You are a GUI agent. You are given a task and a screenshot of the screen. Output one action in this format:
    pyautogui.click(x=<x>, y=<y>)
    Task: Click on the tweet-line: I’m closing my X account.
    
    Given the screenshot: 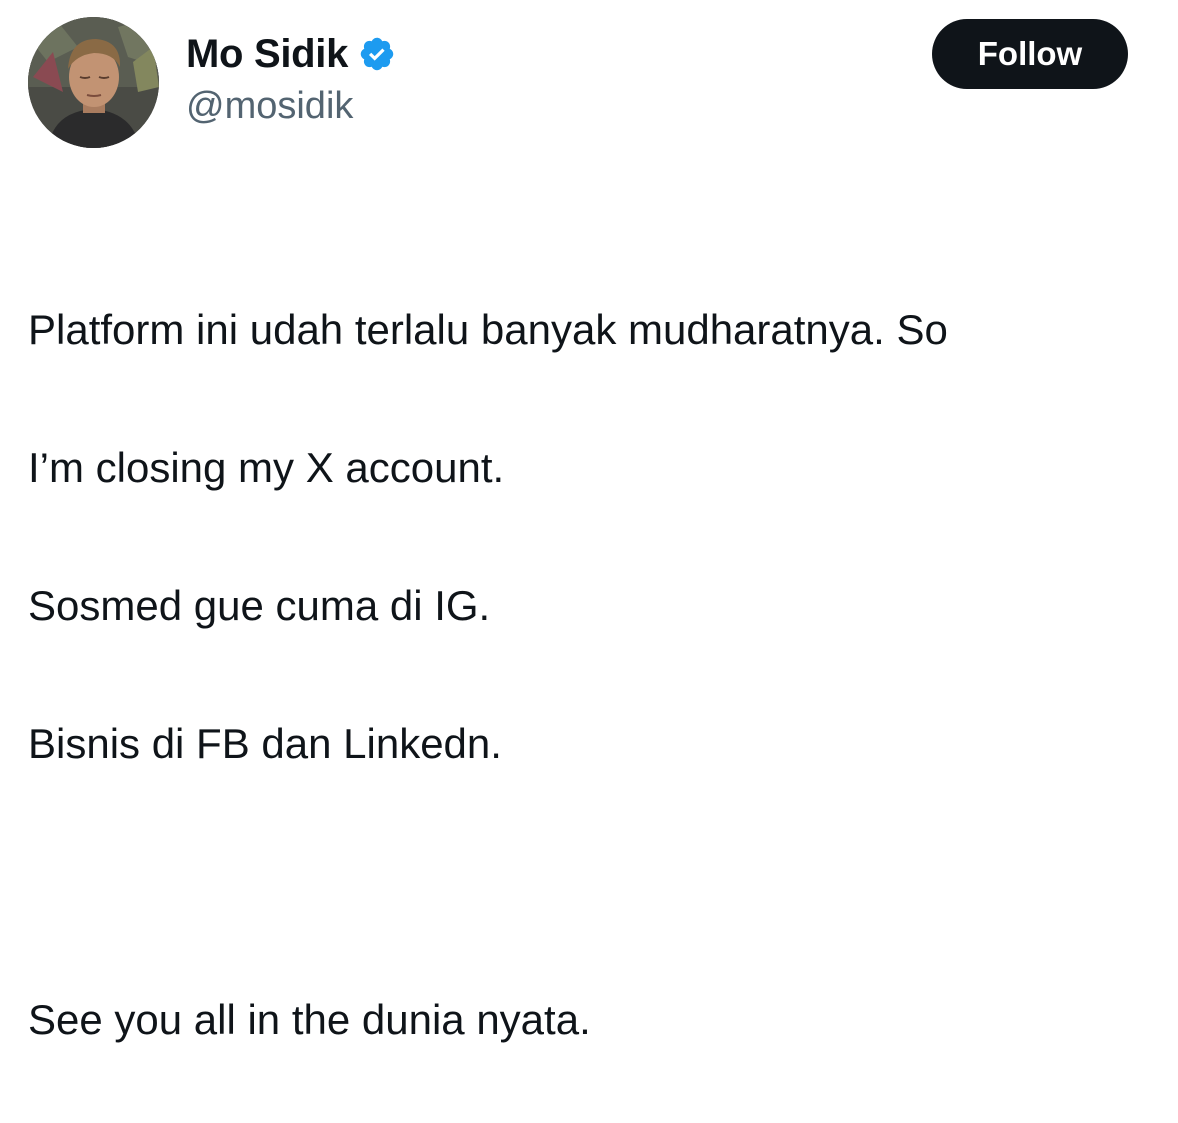 What is the action you would take?
    pyautogui.click(x=266, y=467)
    